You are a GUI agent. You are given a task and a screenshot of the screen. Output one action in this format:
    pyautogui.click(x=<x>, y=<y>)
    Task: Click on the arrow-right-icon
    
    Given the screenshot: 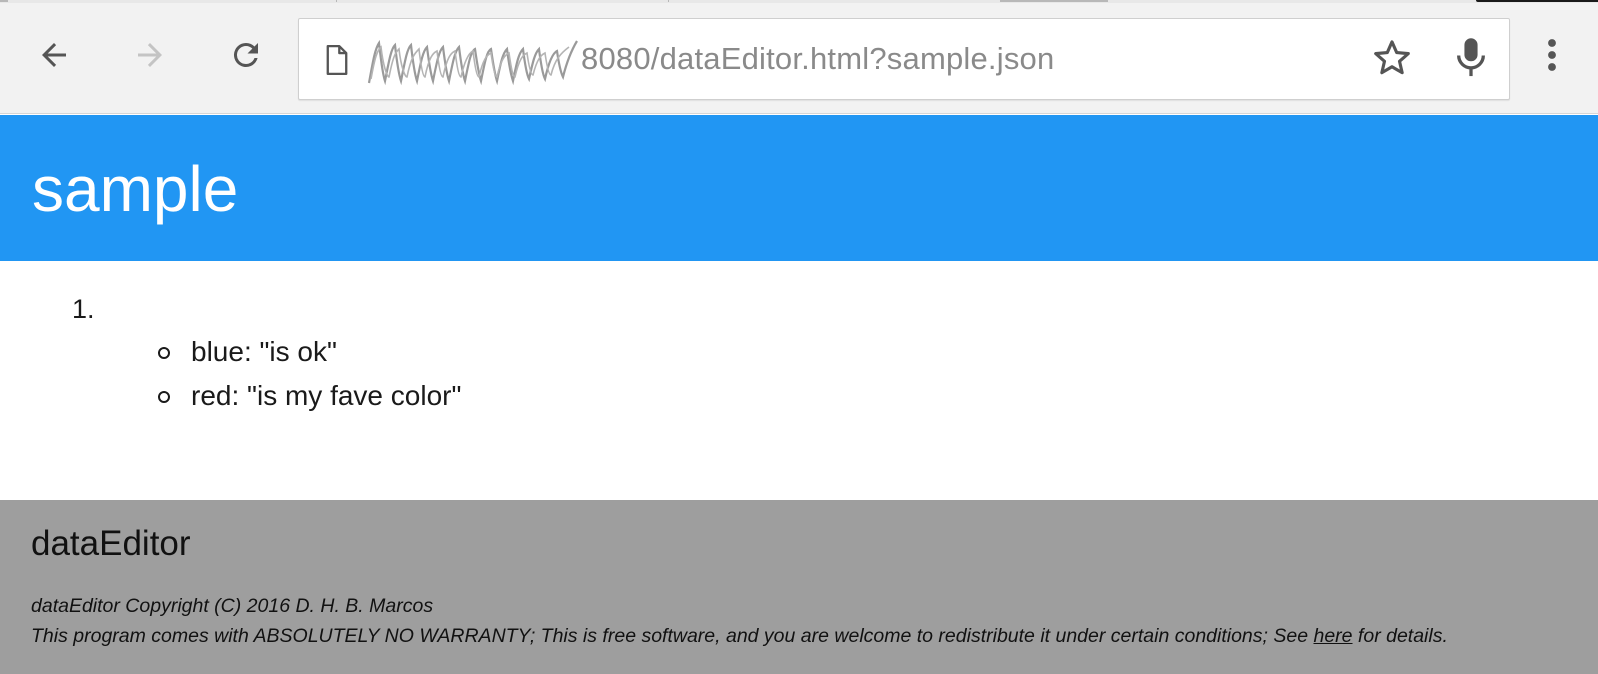 What is the action you would take?
    pyautogui.click(x=150, y=55)
    